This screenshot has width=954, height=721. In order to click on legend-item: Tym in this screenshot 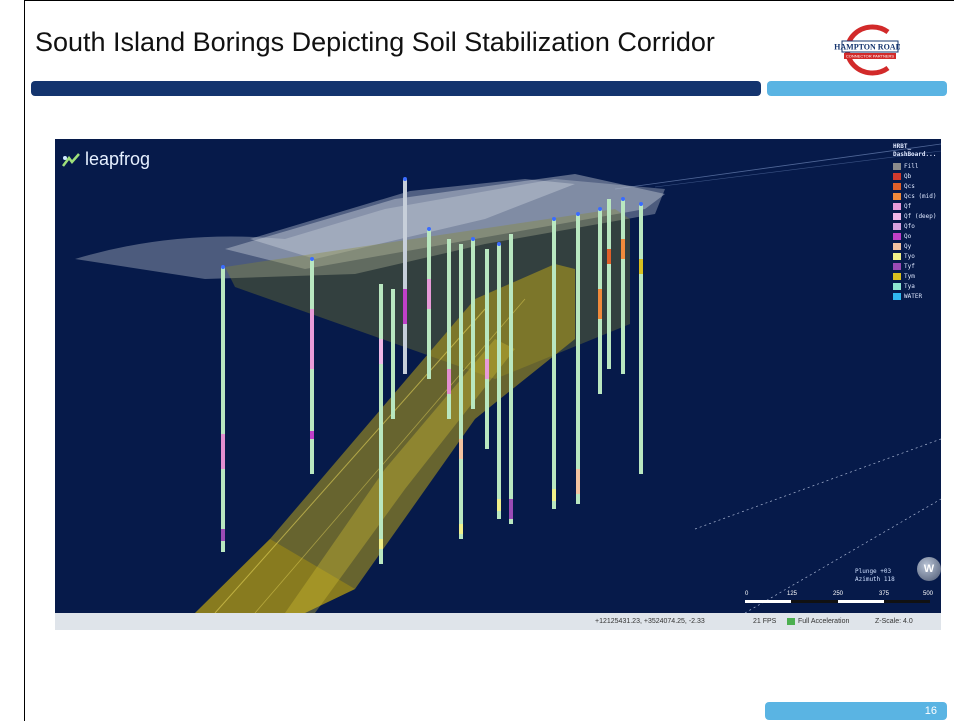, I will do `click(916, 276)`.